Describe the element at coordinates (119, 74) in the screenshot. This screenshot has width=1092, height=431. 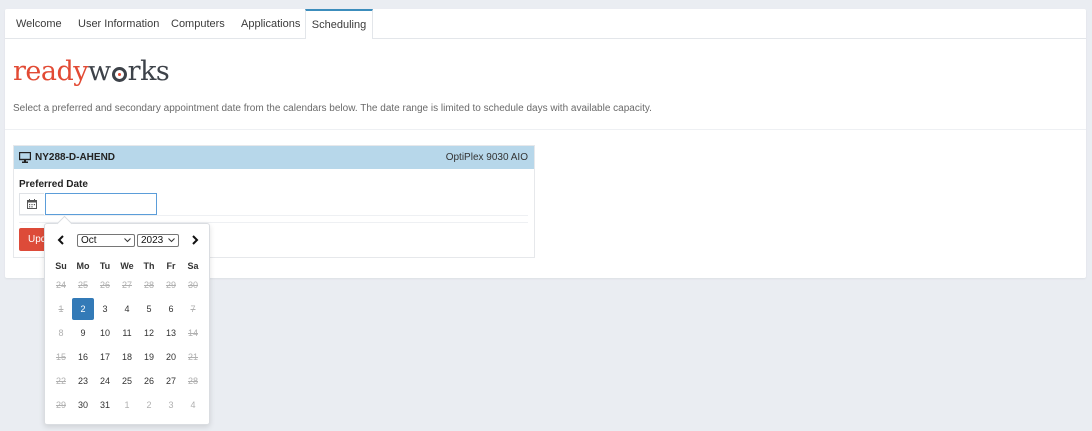
I see `logo-target-icon` at that location.